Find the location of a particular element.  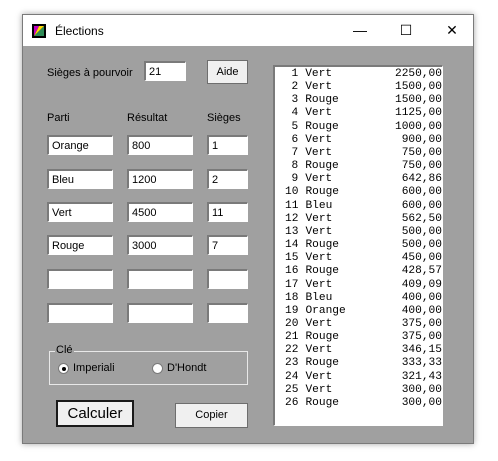

party-name-input: Orange is located at coordinates (80, 145).